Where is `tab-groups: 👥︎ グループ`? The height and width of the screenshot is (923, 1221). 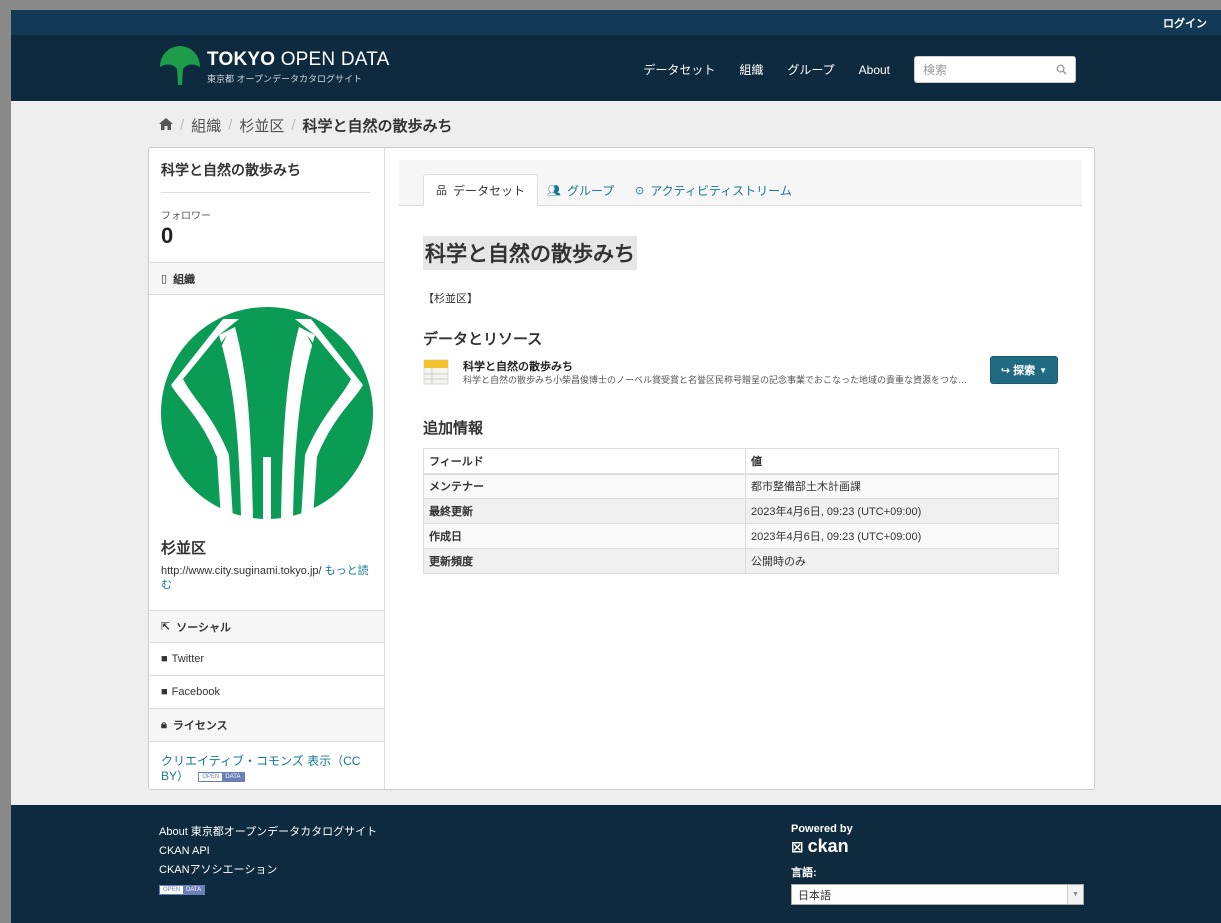 tab-groups: 👥︎ グループ is located at coordinates (580, 190).